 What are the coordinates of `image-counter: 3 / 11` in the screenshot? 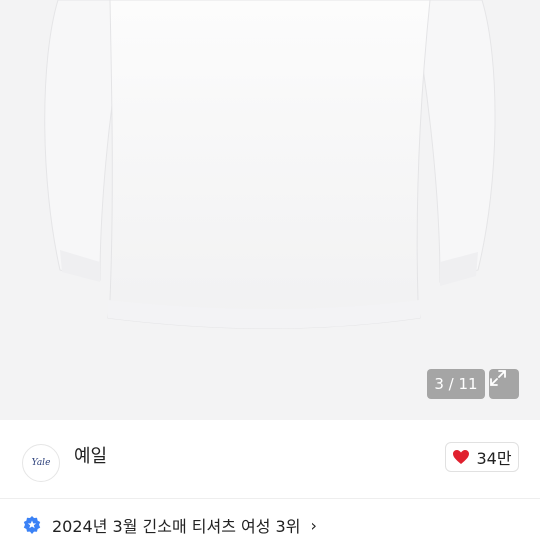 It's located at (456, 384).